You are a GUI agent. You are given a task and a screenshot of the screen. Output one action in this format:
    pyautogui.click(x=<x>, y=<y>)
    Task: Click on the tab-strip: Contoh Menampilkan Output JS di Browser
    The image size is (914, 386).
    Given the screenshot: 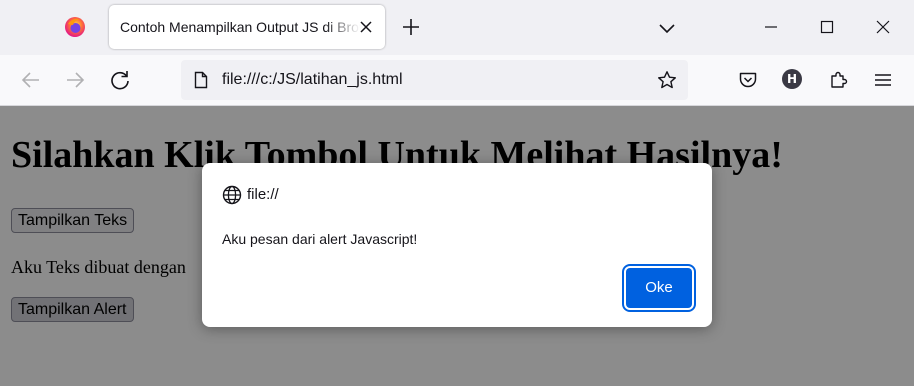 What is the action you would take?
    pyautogui.click(x=457, y=27)
    